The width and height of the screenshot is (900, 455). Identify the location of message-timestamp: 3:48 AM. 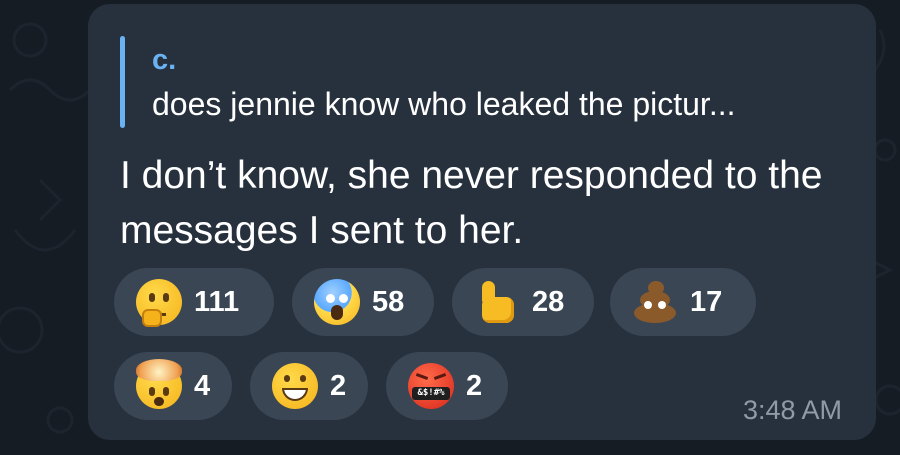
(792, 410).